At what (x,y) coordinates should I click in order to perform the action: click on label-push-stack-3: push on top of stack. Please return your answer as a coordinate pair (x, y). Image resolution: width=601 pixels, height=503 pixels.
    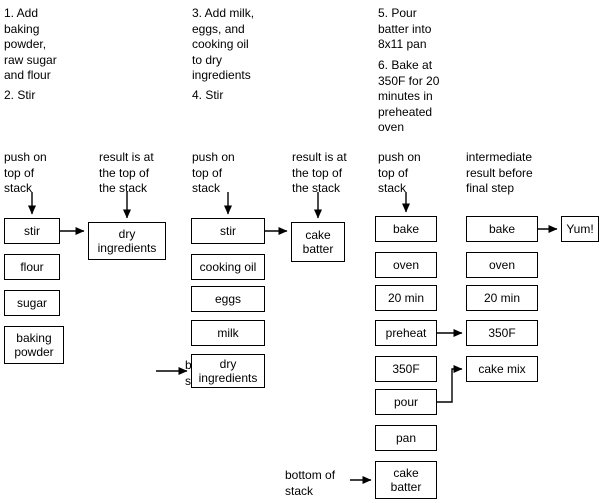
    Looking at the image, I should click on (399, 172).